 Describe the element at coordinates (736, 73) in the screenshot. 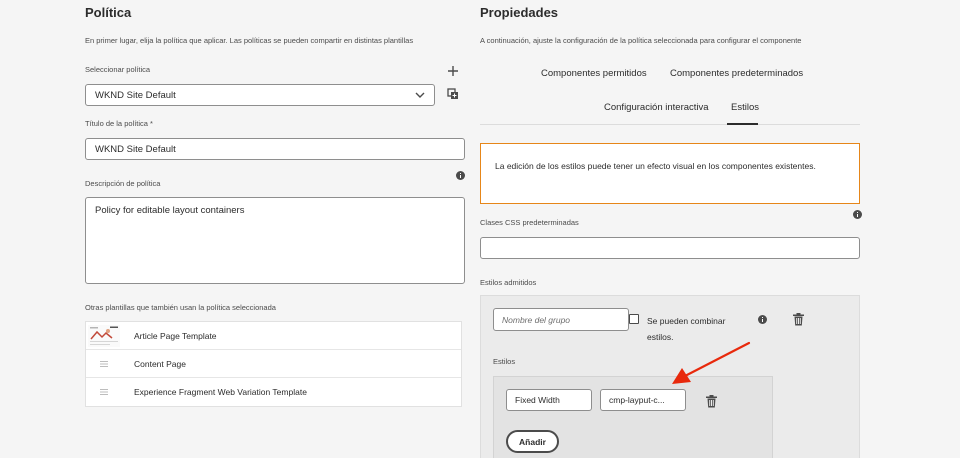

I see `tab-default-components: Componentes predeterminados` at that location.